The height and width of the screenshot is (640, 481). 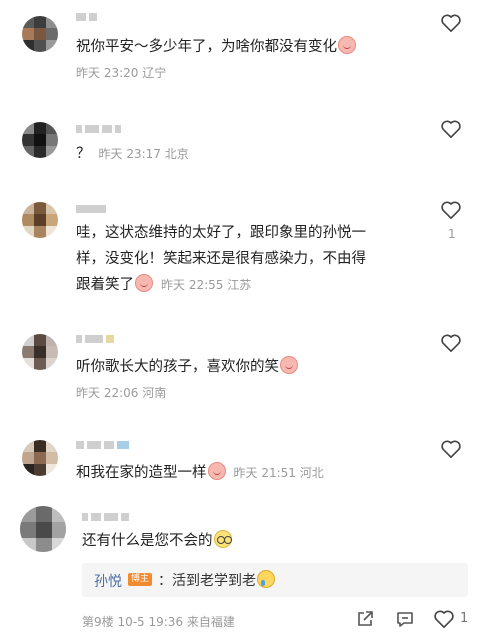 I want to click on blogger-reply: 孙悦 博主 ：活到老学到老, so click(x=275, y=580).